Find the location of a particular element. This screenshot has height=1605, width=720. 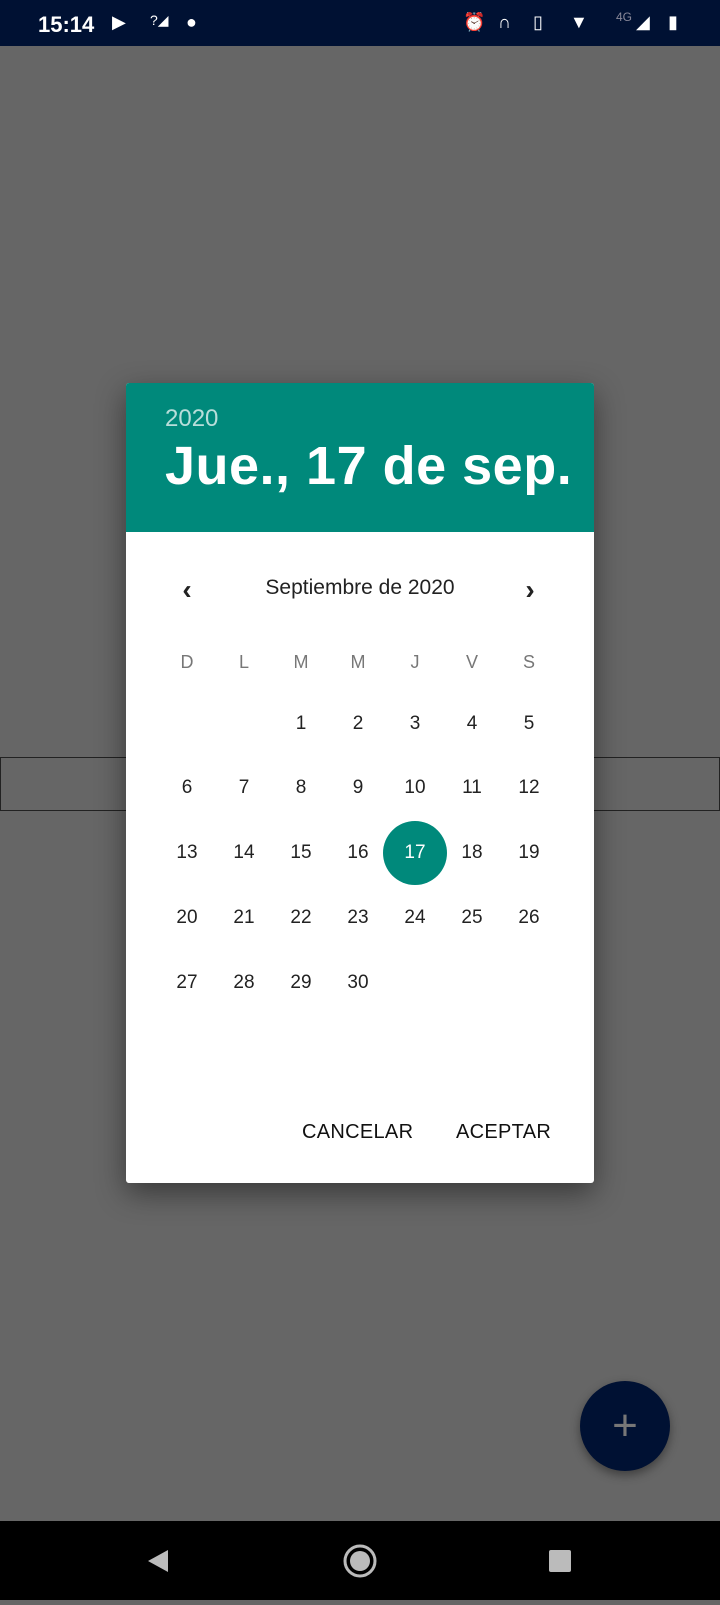

calendar-day: 4 is located at coordinates (472, 724).